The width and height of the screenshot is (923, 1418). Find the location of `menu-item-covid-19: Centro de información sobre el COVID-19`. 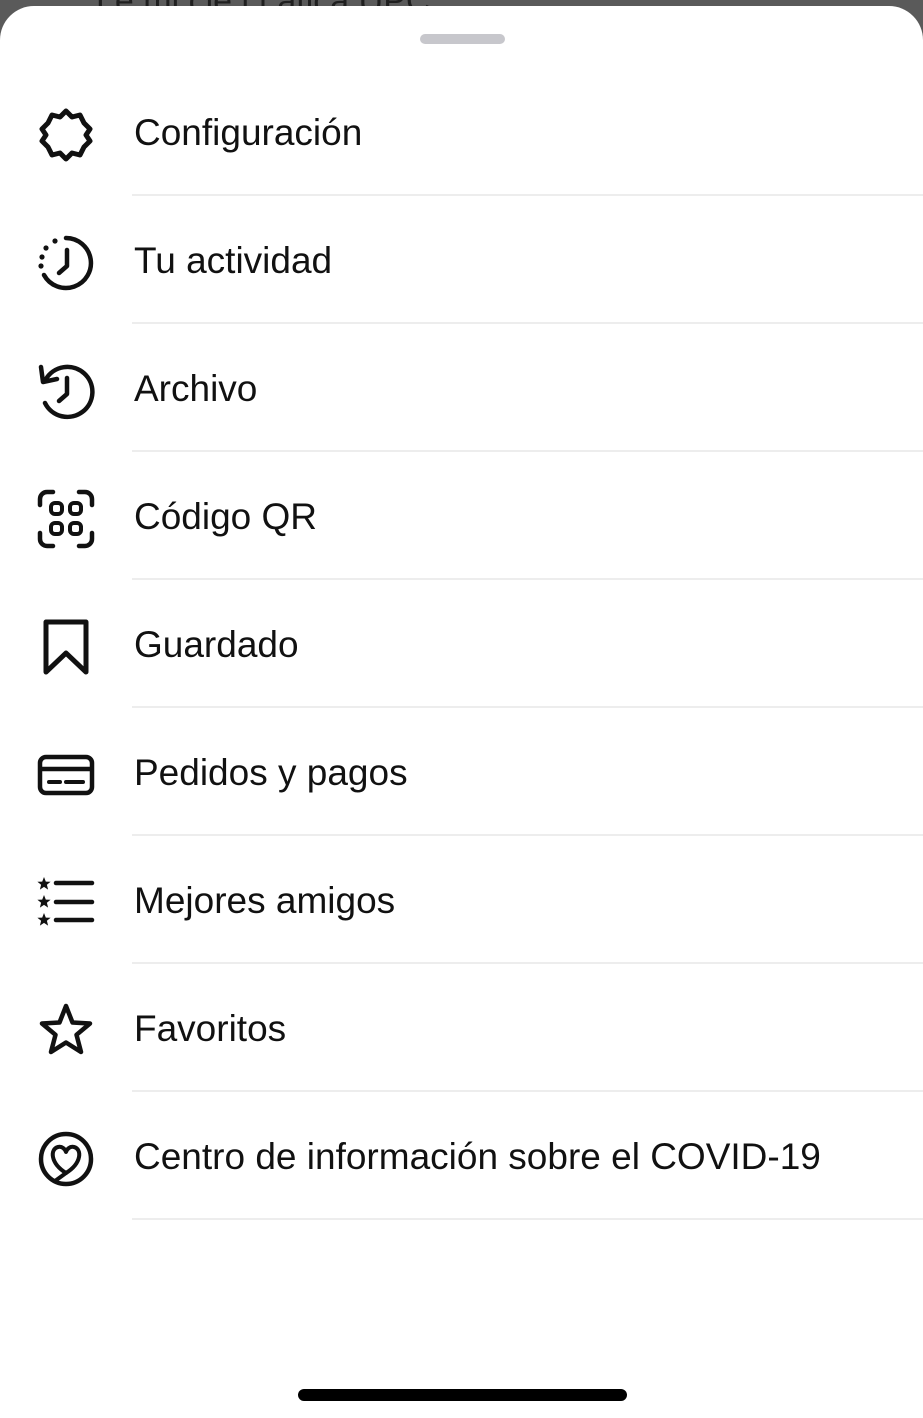

menu-item-covid-19: Centro de información sobre el COVID-19 is located at coordinates (461, 1156).